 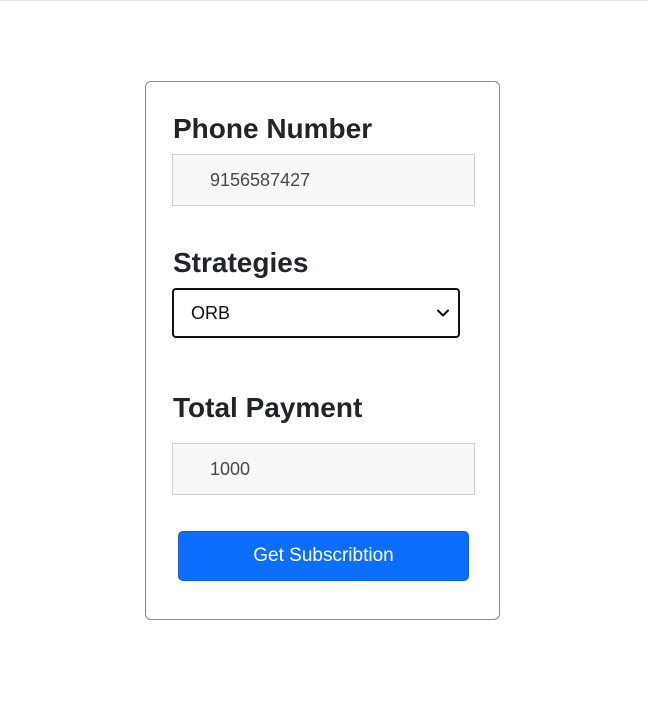 What do you see at coordinates (324, 0) in the screenshot?
I see `top-divider` at bounding box center [324, 0].